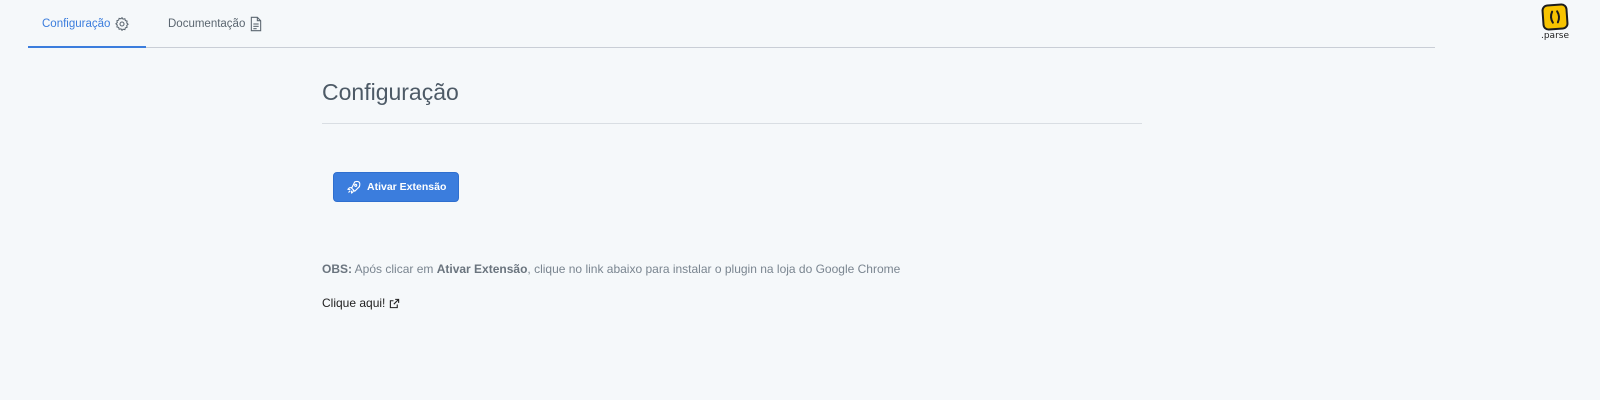 The image size is (1600, 400). Describe the element at coordinates (1554, 36) in the screenshot. I see `parse-logo-text: .parse` at that location.